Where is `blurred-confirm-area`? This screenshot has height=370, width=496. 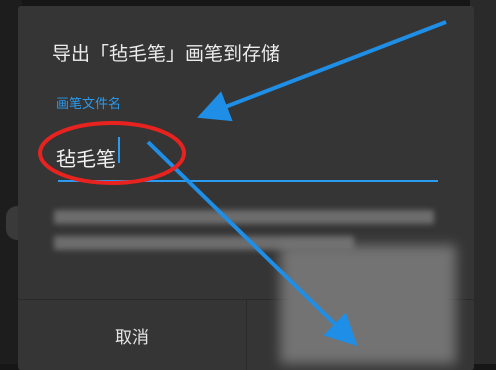 blurred-confirm-area is located at coordinates (368, 304).